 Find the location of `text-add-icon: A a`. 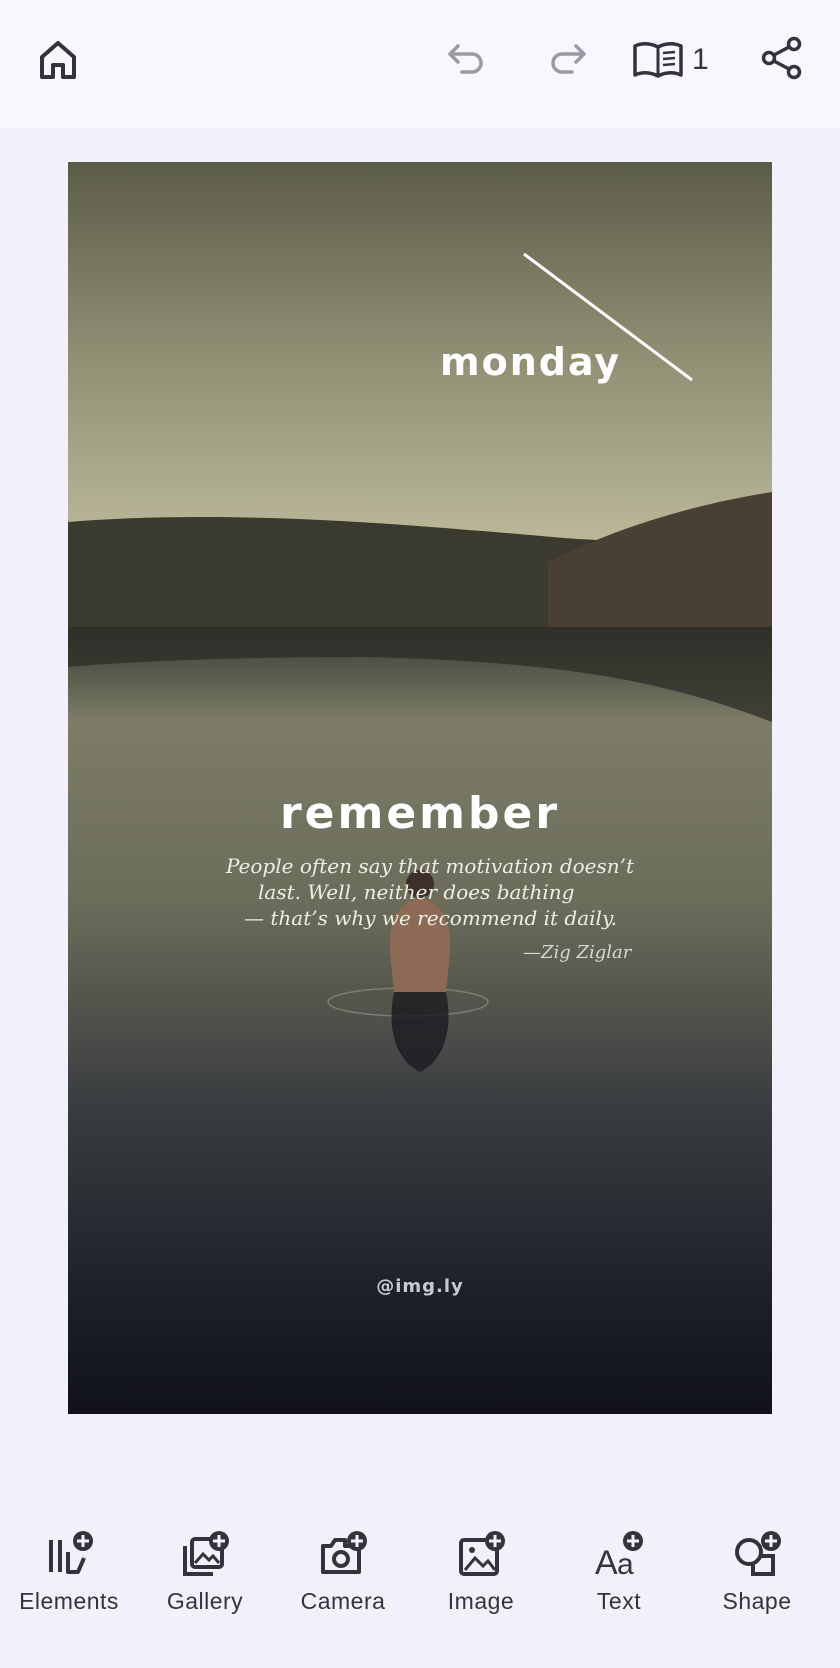

text-add-icon: A a is located at coordinates (619, 1554).